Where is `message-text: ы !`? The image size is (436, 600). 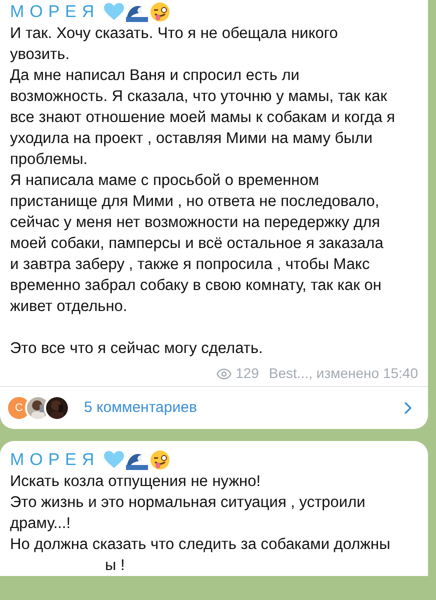
message-text: ы ! is located at coordinates (115, 566).